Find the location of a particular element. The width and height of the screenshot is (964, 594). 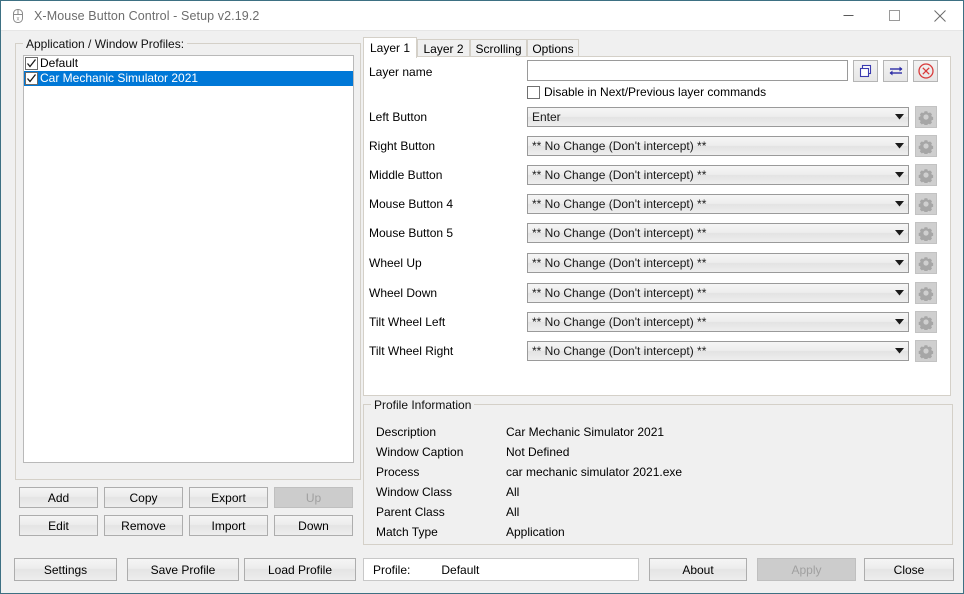

middle-button-label: Middle Button is located at coordinates (406, 175).